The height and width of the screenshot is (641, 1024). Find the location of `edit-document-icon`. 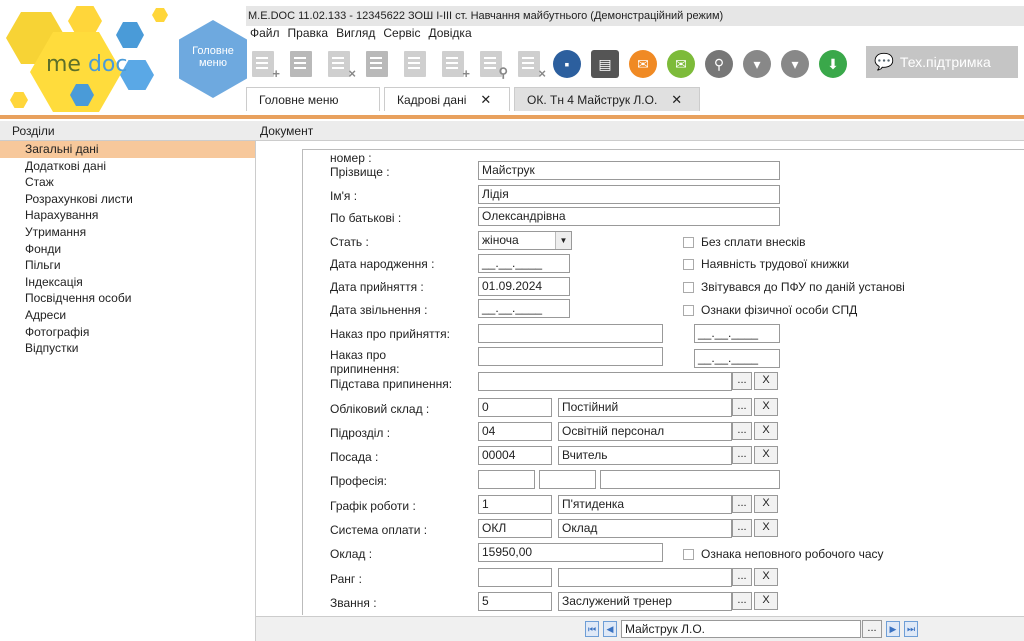

edit-document-icon is located at coordinates (415, 64).